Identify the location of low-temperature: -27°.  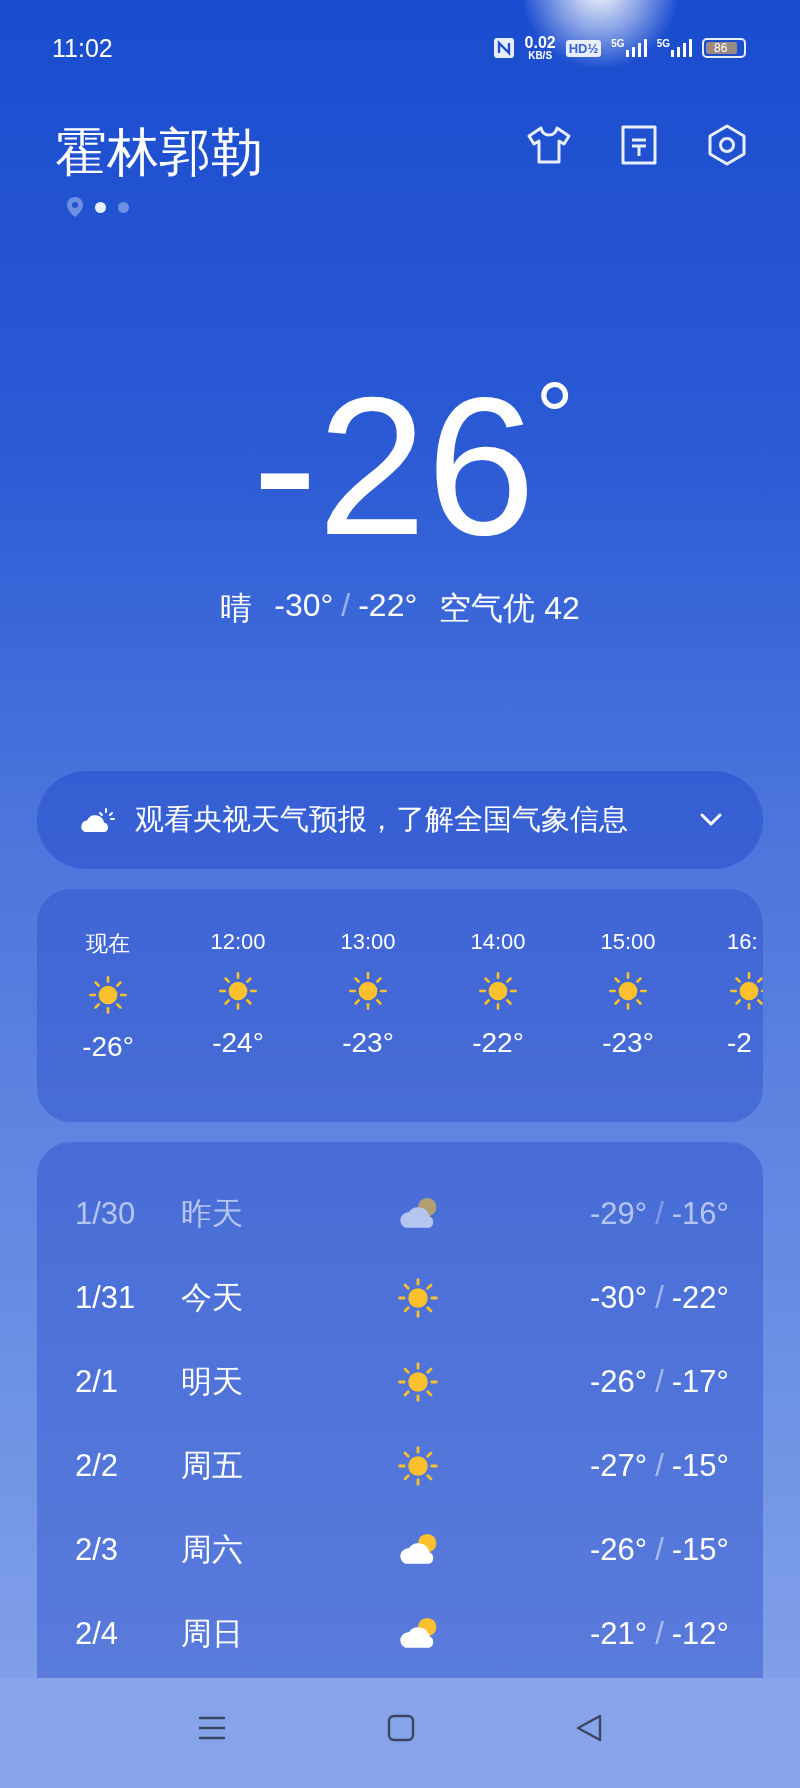
(618, 1466).